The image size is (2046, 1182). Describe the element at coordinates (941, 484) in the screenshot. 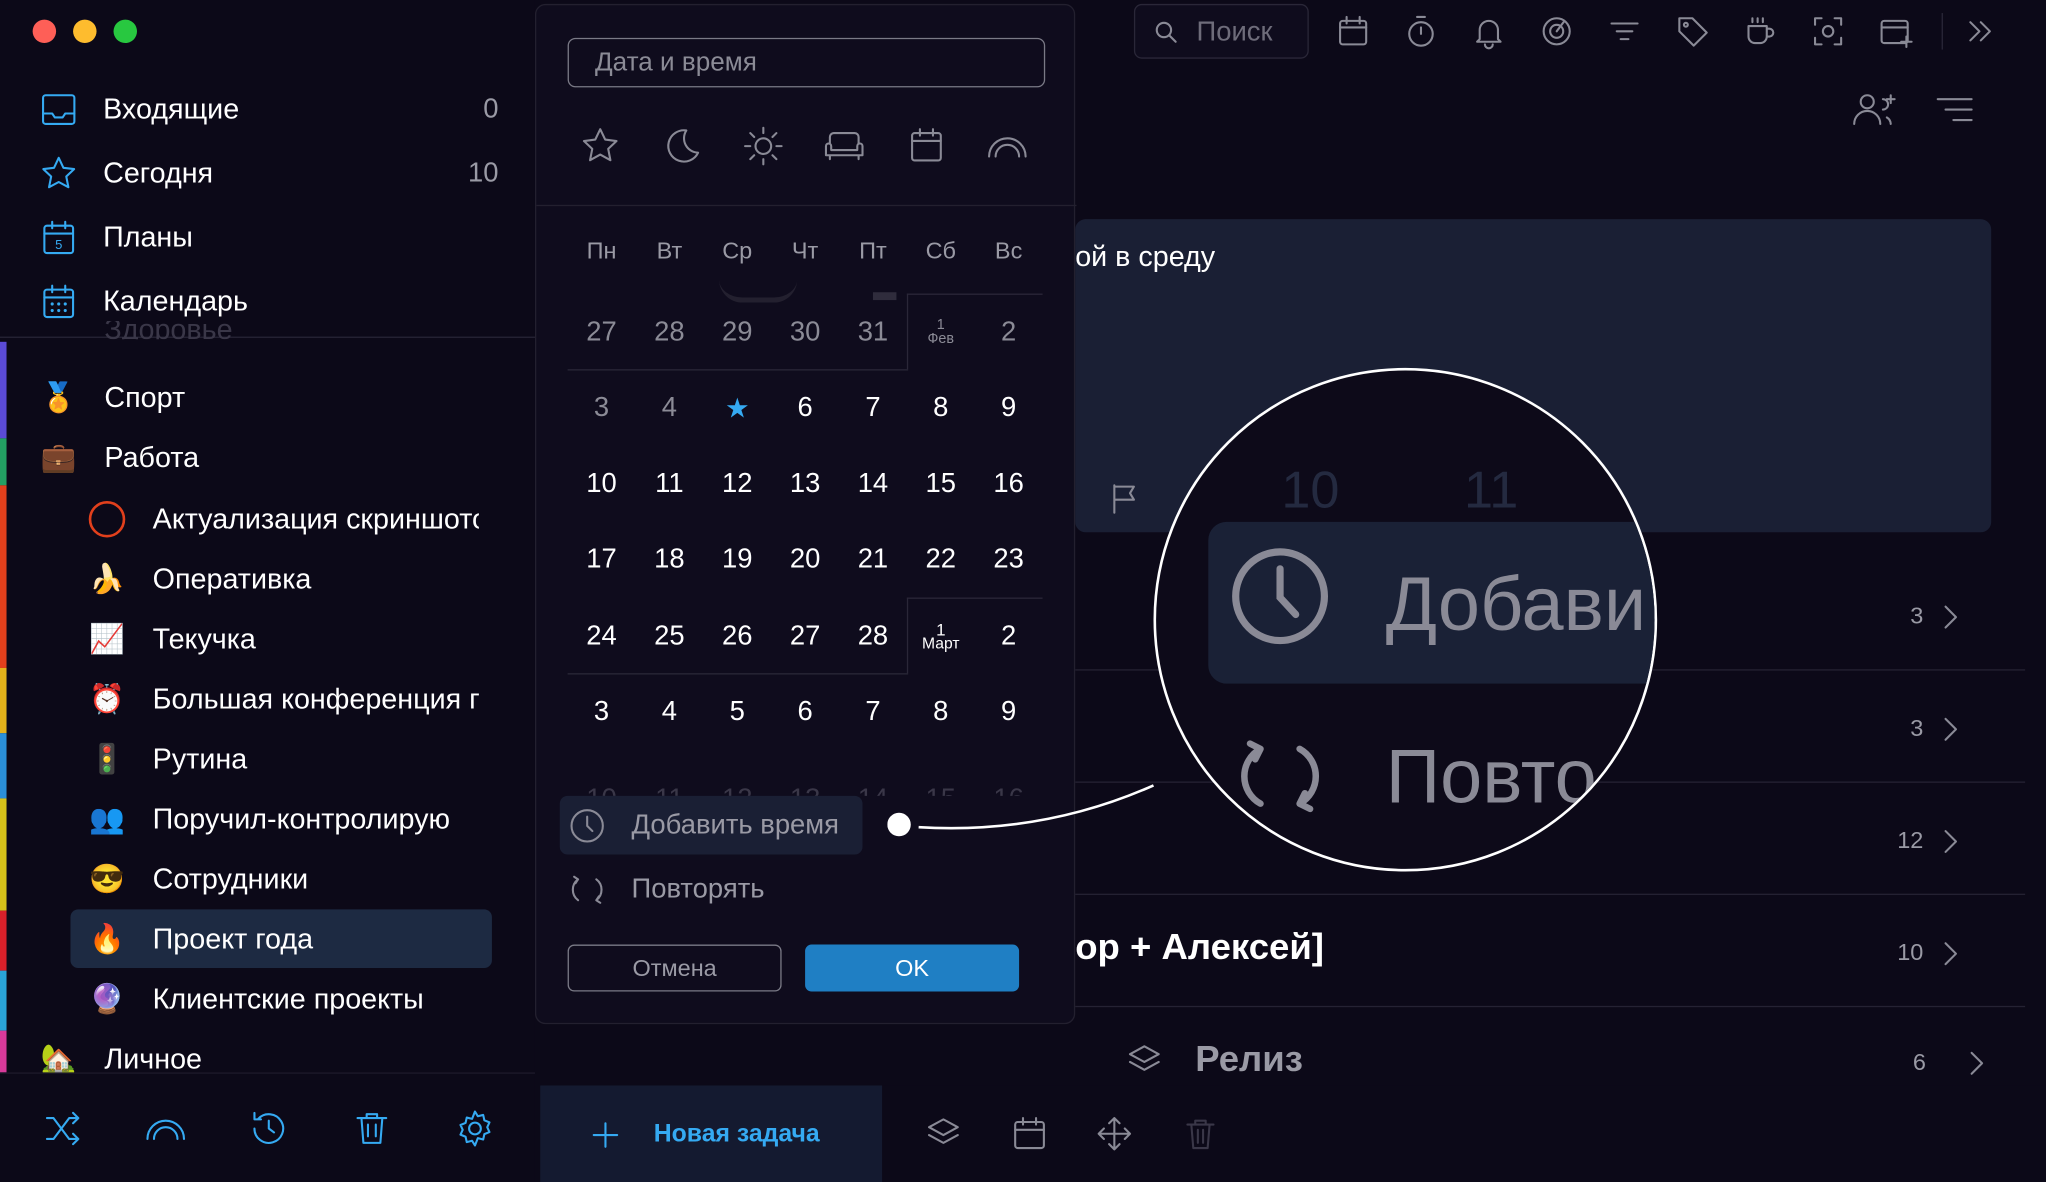

I see `calendar-day: 15` at that location.